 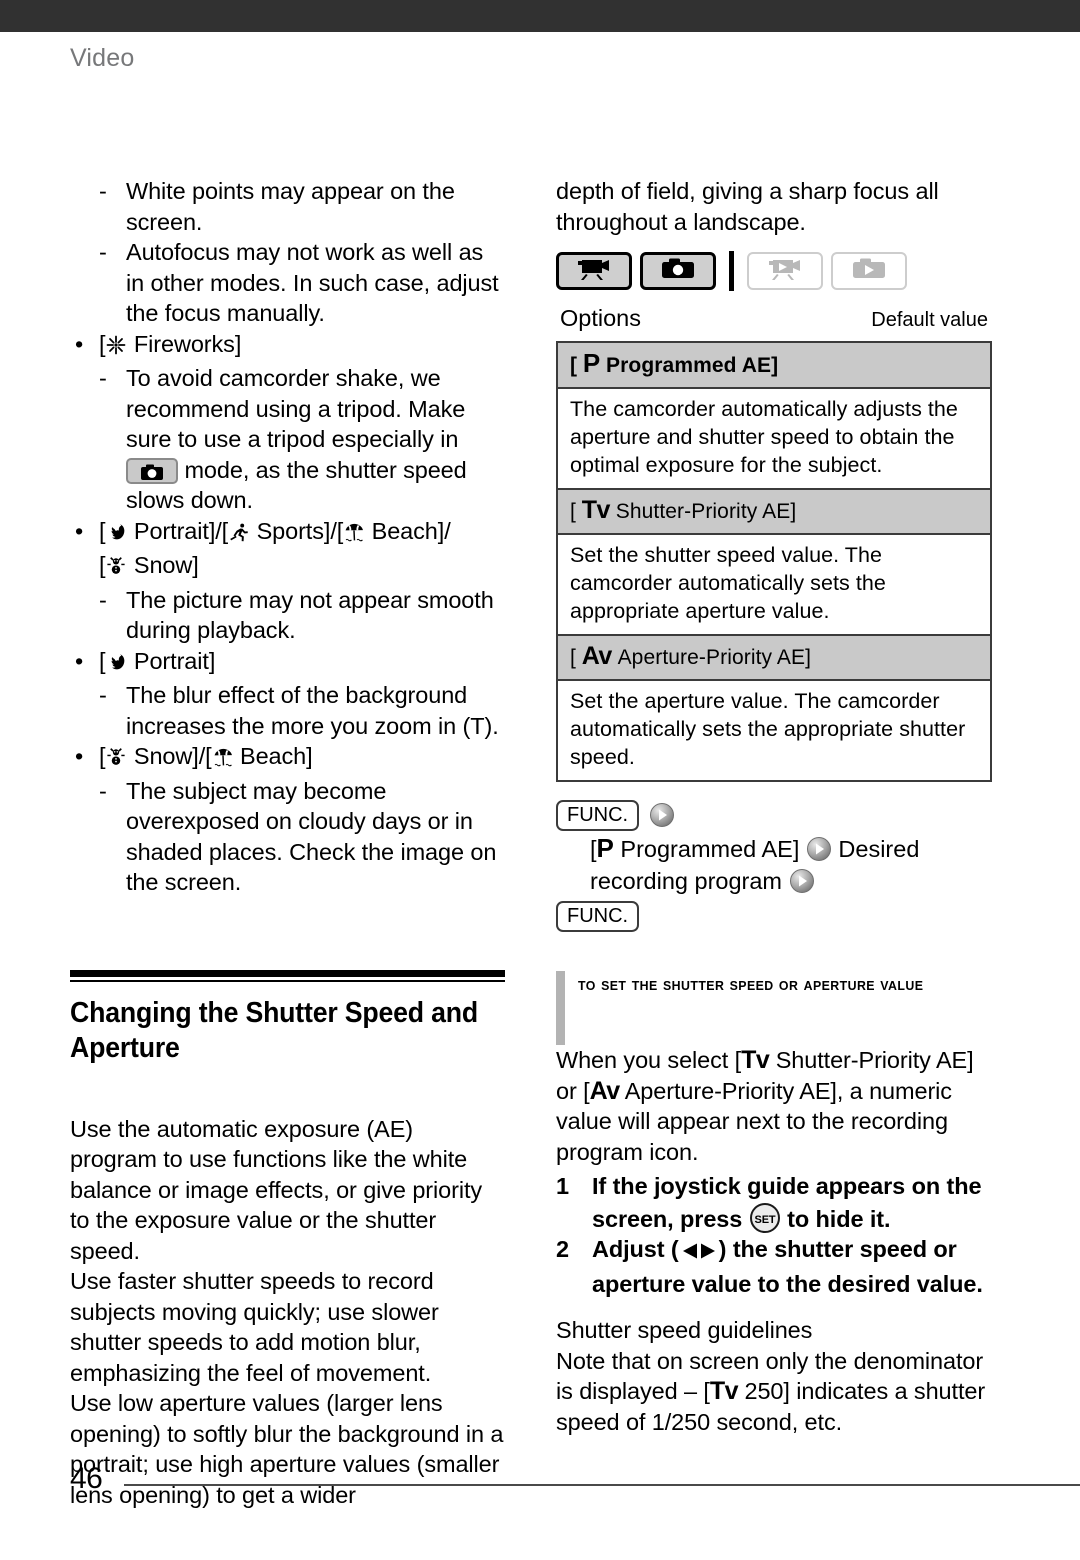 I want to click on list-item-snow-beach: •[ Snow]/[ Beach], so click(x=287, y=758).